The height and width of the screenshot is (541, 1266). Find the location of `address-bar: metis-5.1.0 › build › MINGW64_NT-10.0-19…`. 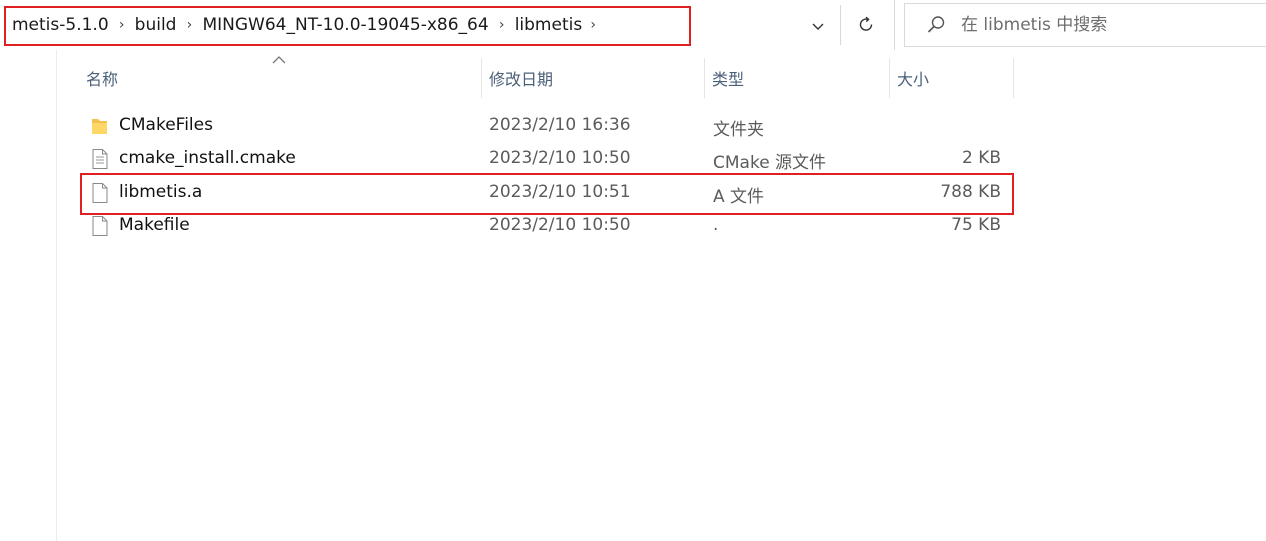

address-bar: metis-5.1.0 › build › MINGW64_NT-10.0-19… is located at coordinates (448, 25).